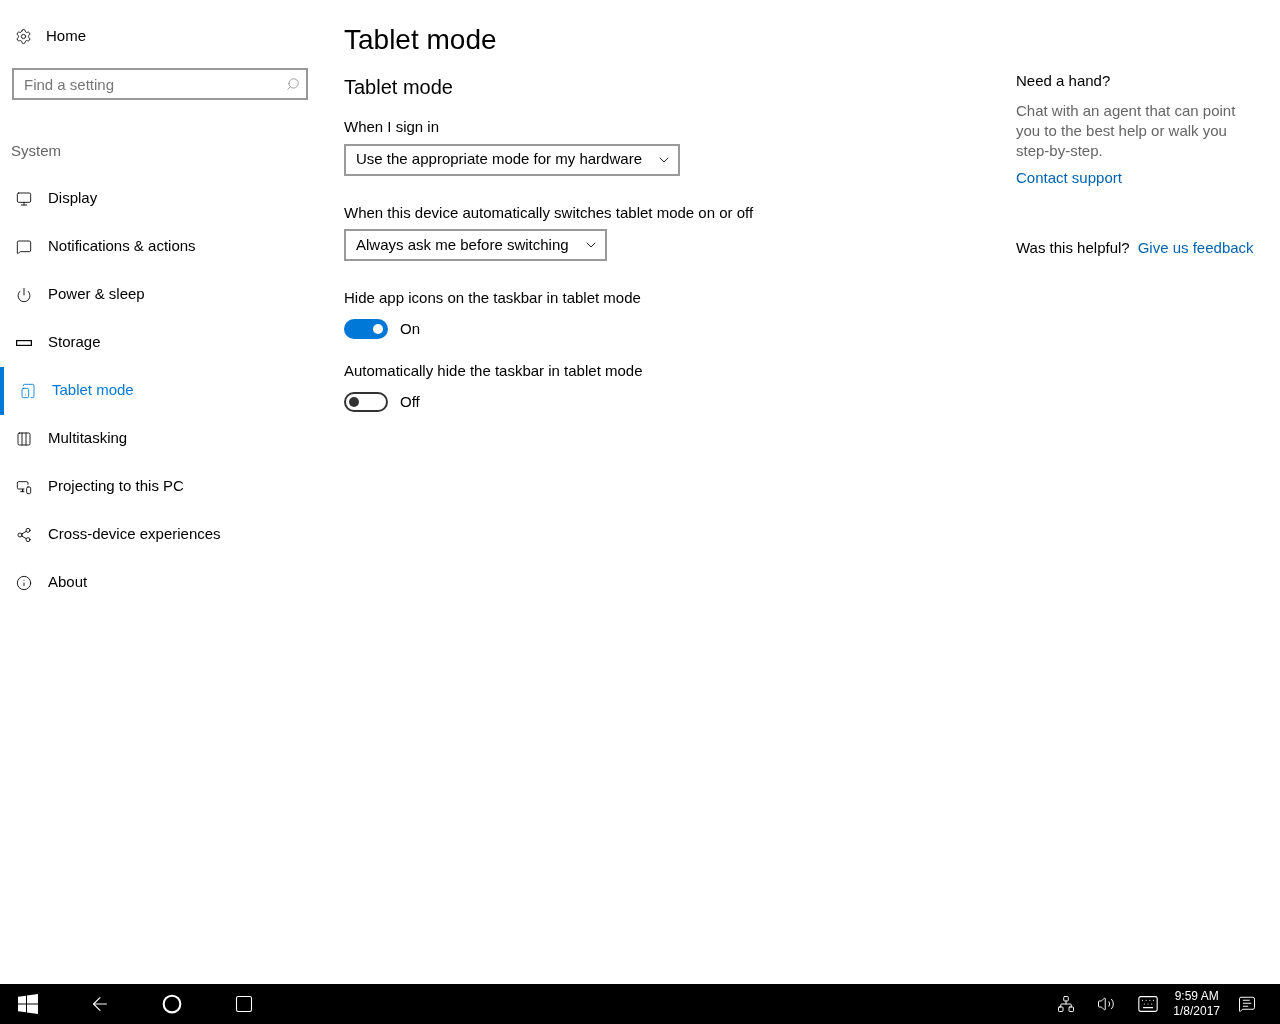 This screenshot has height=1024, width=1280. I want to click on setting-label: When I sign in, so click(392, 127).